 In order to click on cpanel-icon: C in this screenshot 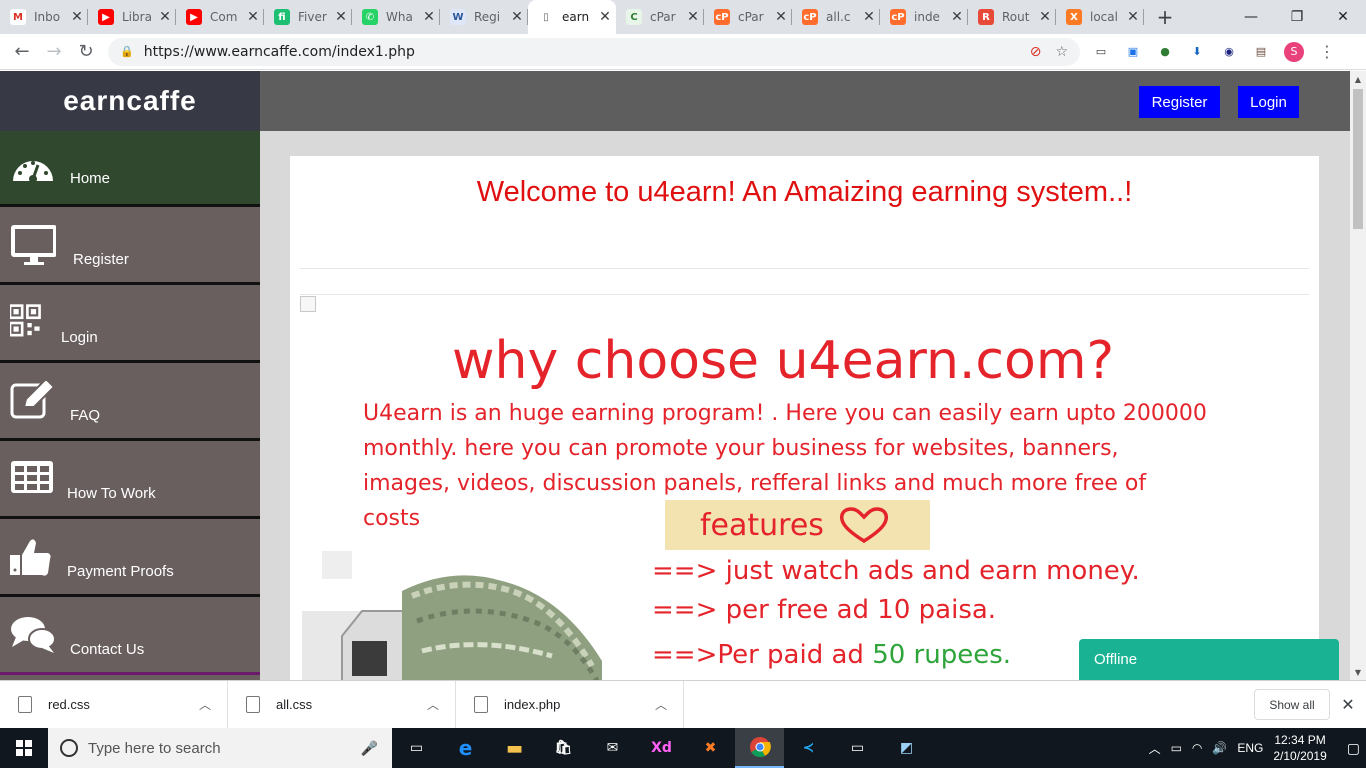, I will do `click(634, 17)`.